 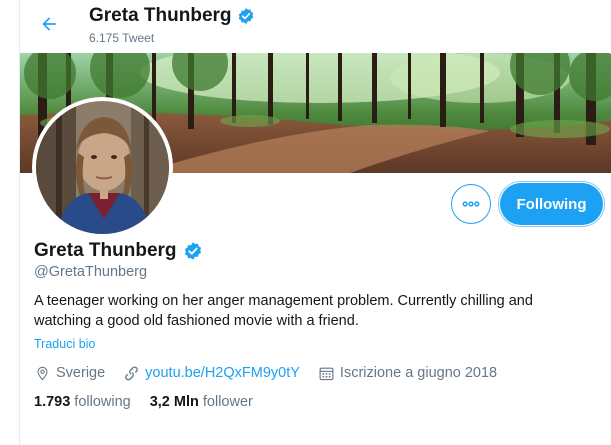 I want to click on location-text: Sverige, so click(x=81, y=373).